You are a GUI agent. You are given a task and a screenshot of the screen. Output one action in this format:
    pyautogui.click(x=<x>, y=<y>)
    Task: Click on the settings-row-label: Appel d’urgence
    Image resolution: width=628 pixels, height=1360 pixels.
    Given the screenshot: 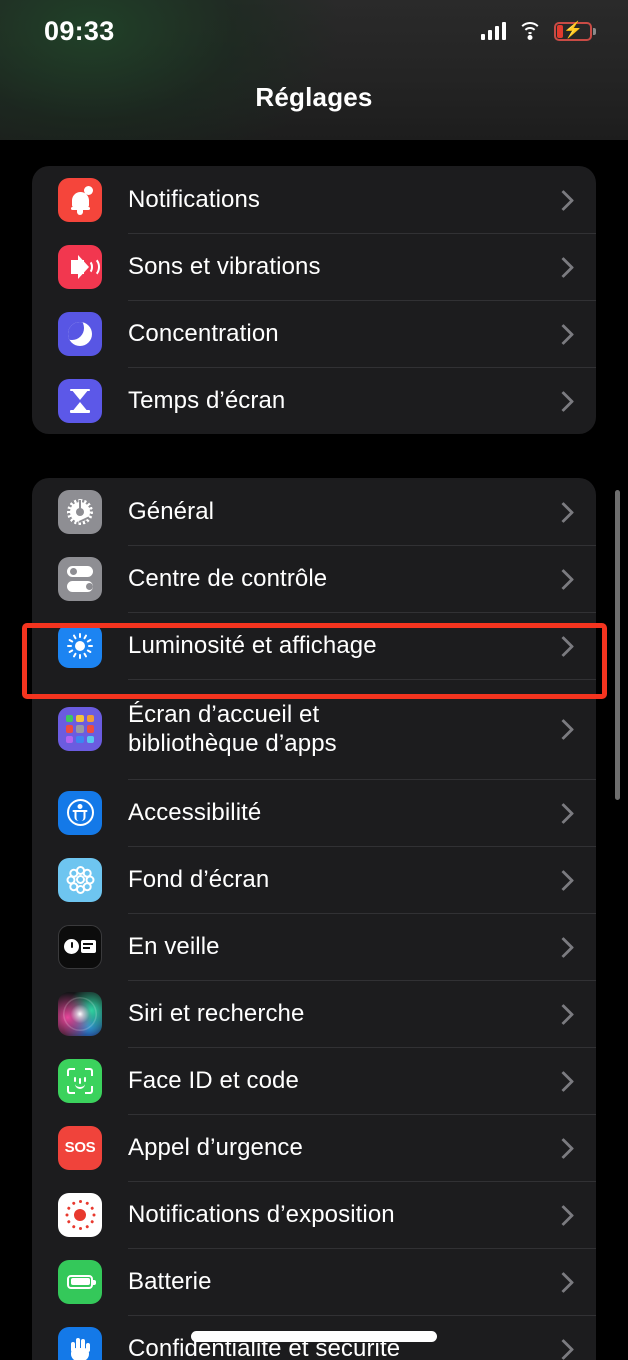 What is the action you would take?
    pyautogui.click(x=215, y=1147)
    